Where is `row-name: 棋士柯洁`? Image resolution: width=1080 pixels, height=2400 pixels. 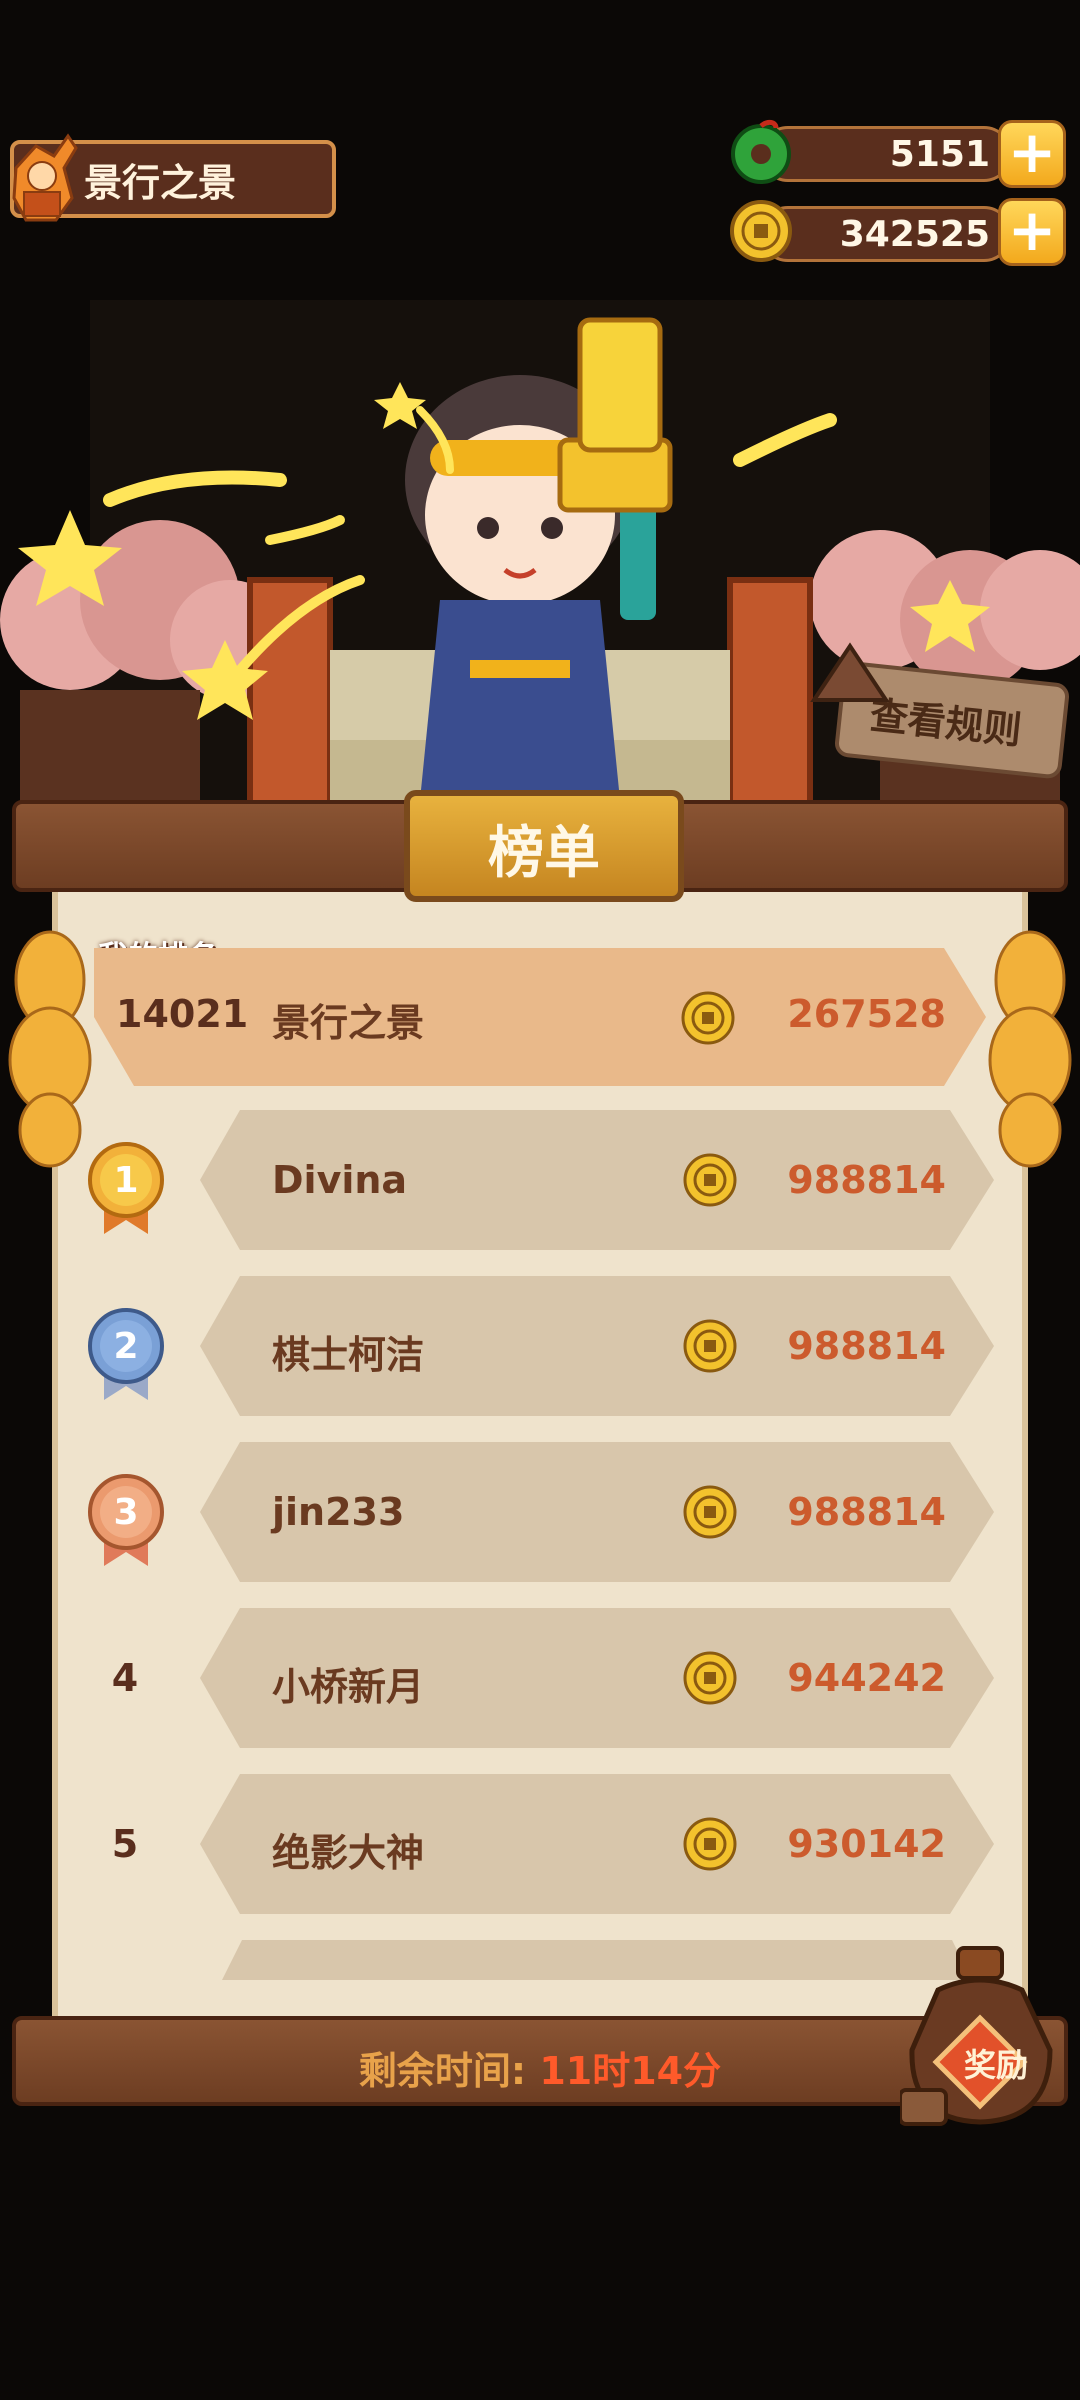
row-name: 棋士柯洁 is located at coordinates (348, 1355).